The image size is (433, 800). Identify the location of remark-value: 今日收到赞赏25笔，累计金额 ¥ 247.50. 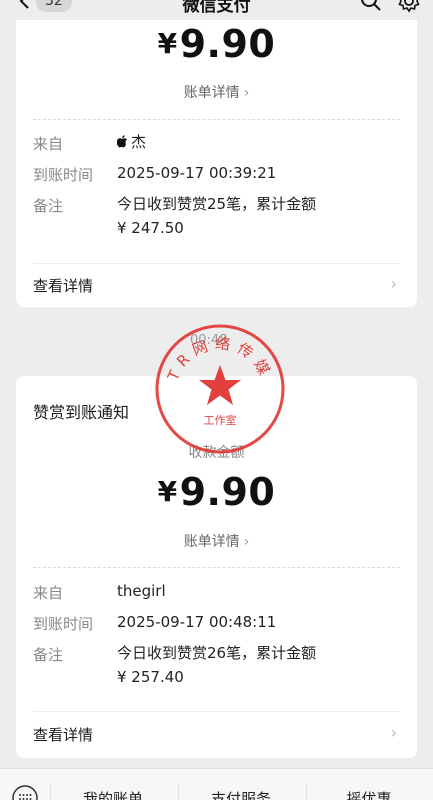
(217, 216).